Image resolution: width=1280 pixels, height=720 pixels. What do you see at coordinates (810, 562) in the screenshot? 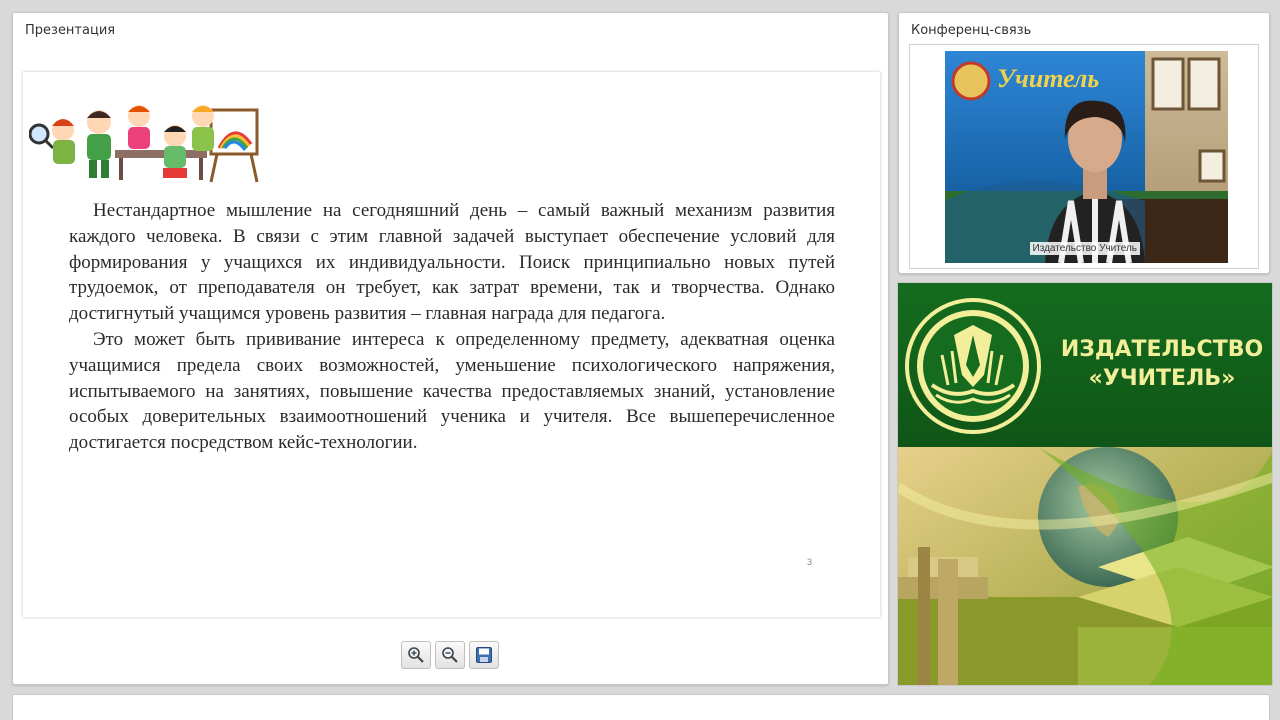
I see `slide-page-number: 3` at bounding box center [810, 562].